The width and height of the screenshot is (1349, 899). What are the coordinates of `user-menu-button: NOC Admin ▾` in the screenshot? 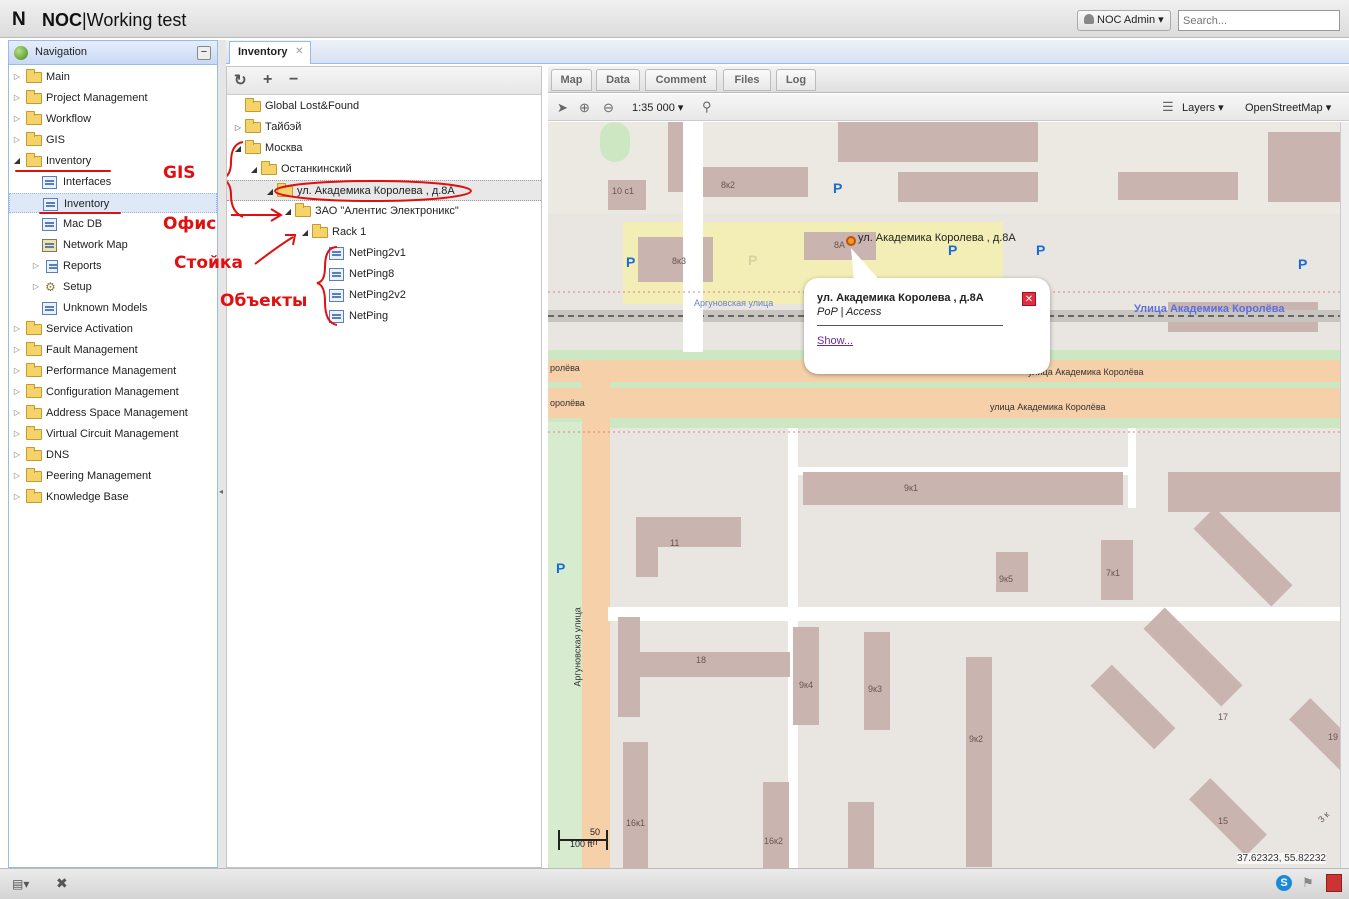 It's located at (1124, 20).